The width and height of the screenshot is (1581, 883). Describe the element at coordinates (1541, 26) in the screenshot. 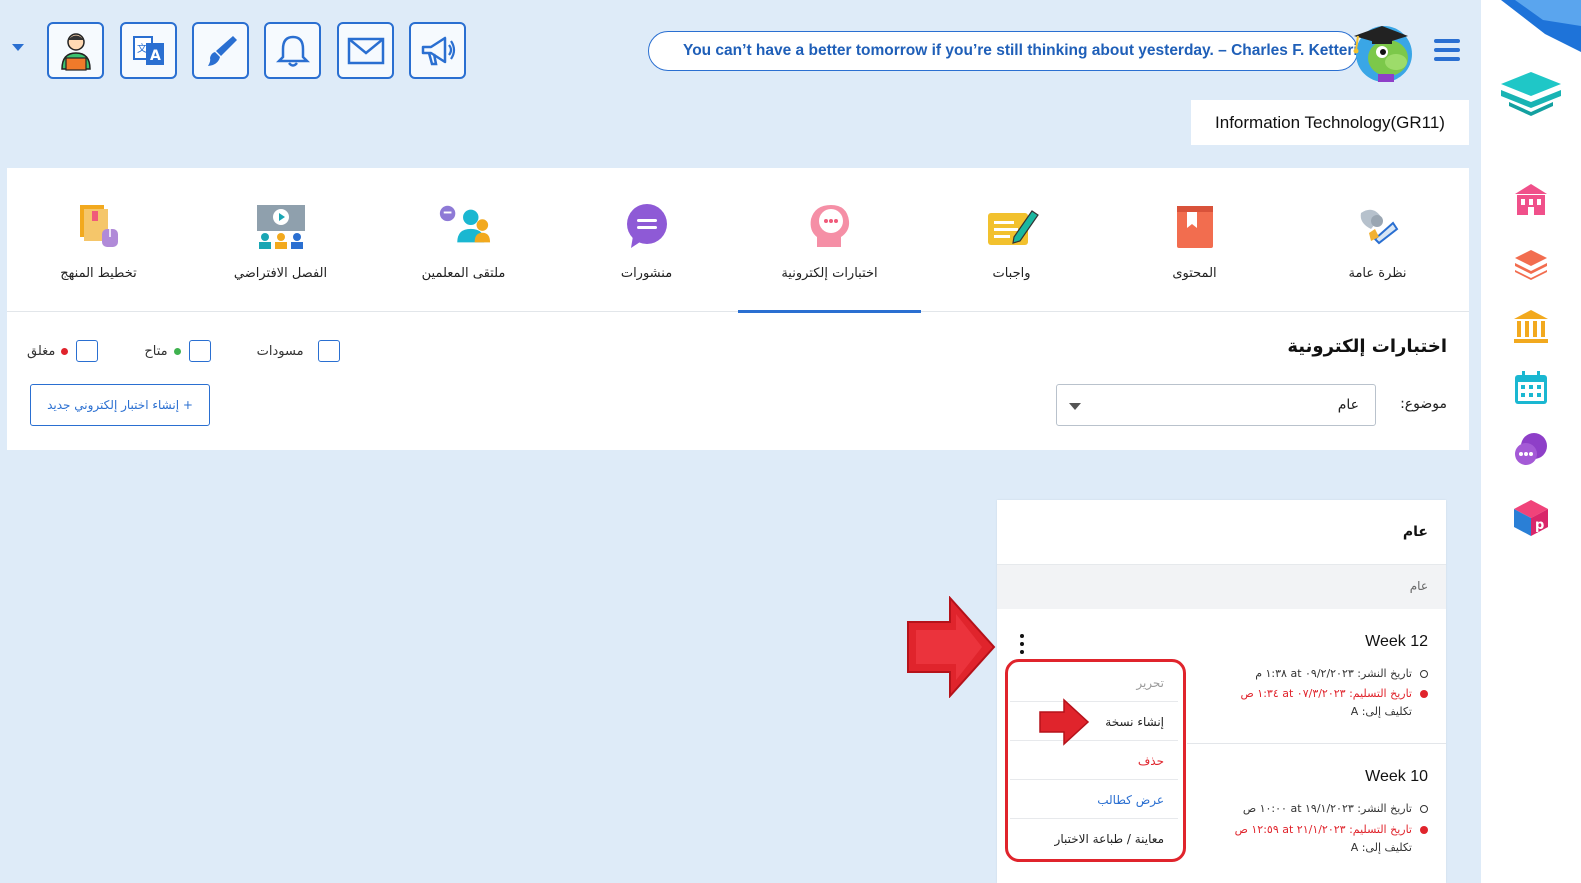

I see `app-flag-icon` at that location.